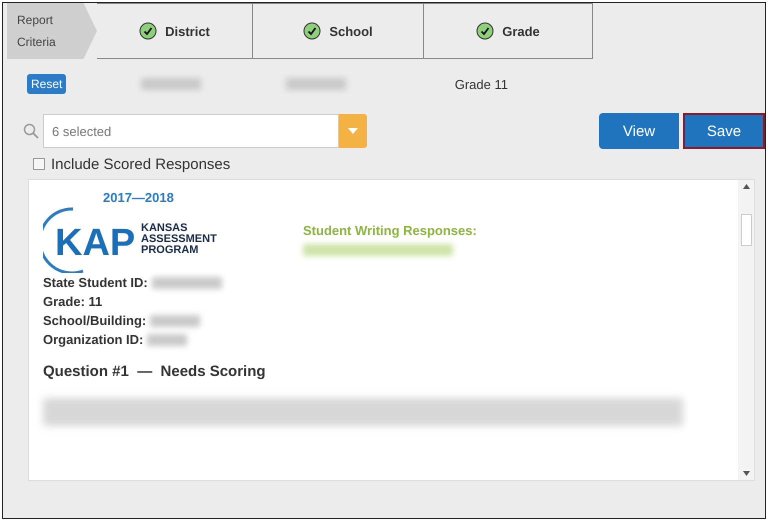  What do you see at coordinates (746, 230) in the screenshot?
I see `scrollbar-thumb` at bounding box center [746, 230].